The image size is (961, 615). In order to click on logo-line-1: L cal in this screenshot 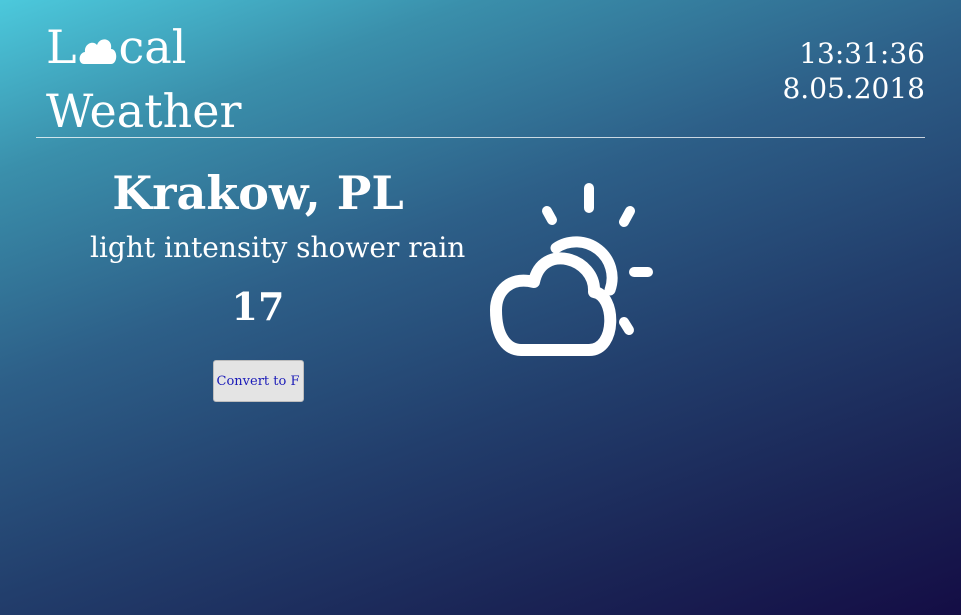, I will do `click(116, 42)`.